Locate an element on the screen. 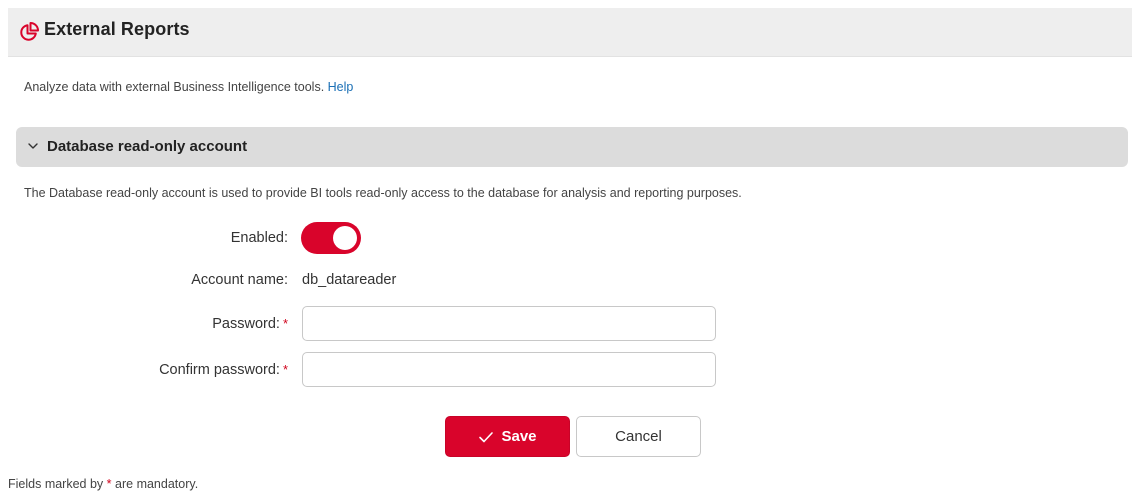 The height and width of the screenshot is (503, 1132). save-button: Save is located at coordinates (507, 436).